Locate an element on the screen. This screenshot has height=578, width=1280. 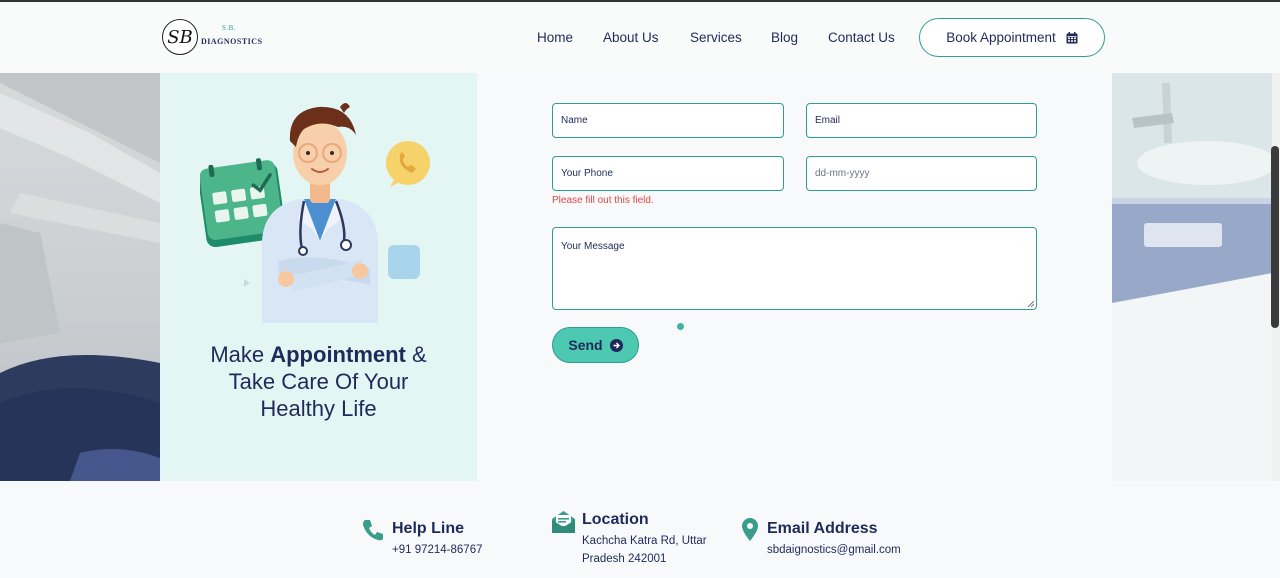
background-photo-left is located at coordinates (80, 277).